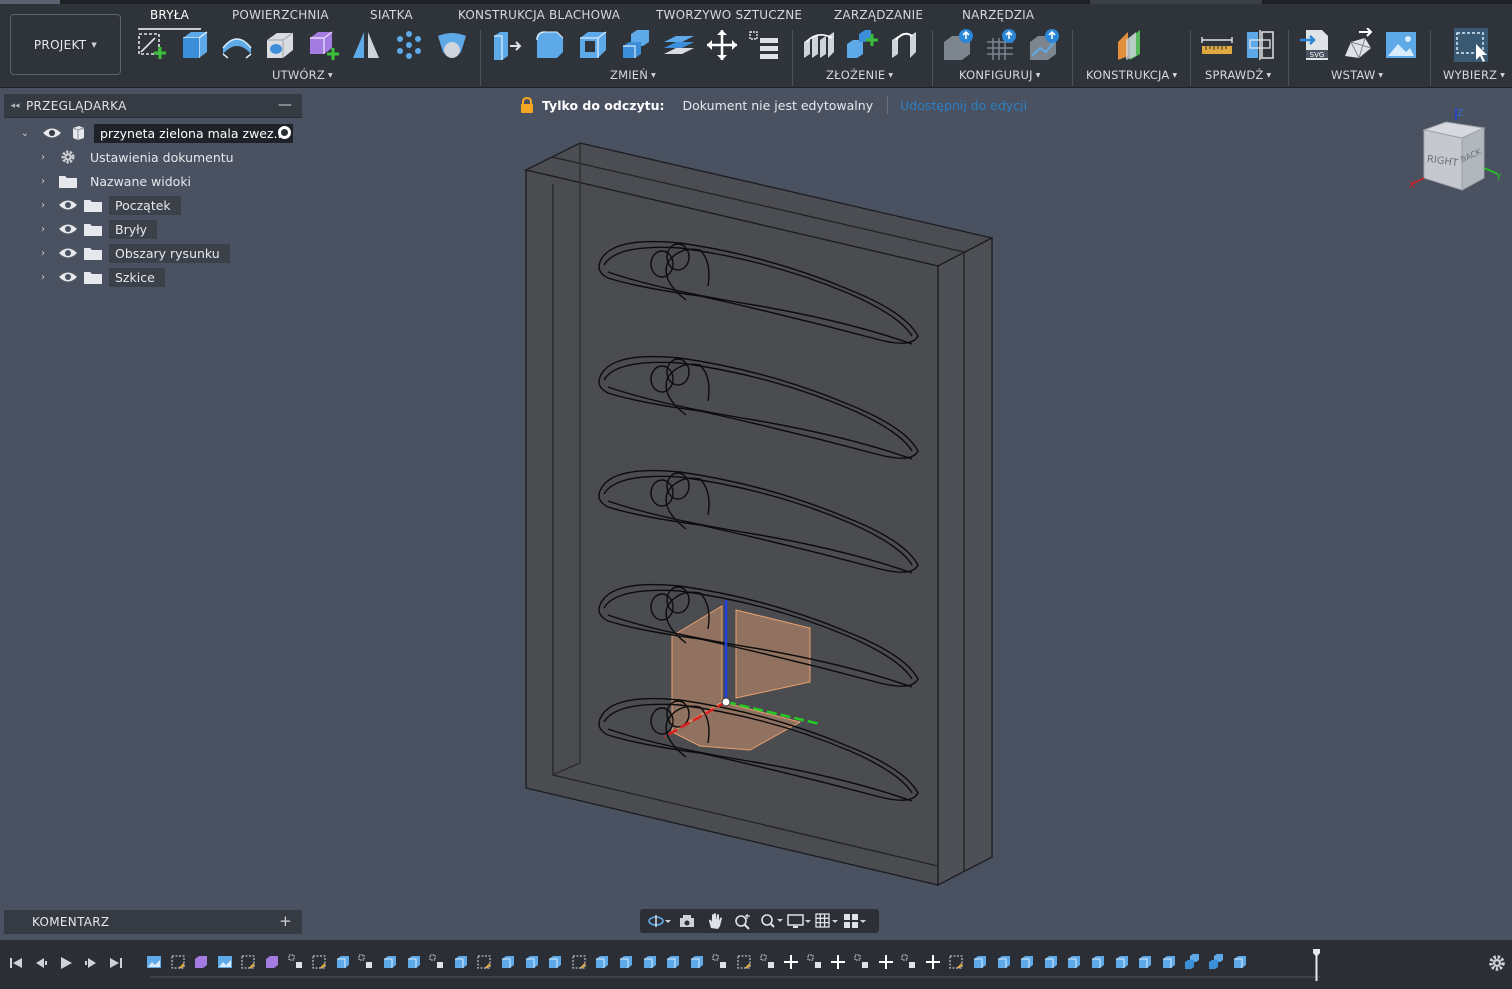 The width and height of the screenshot is (1512, 989). I want to click on tree-item-sketches: › Szkice, so click(100, 277).